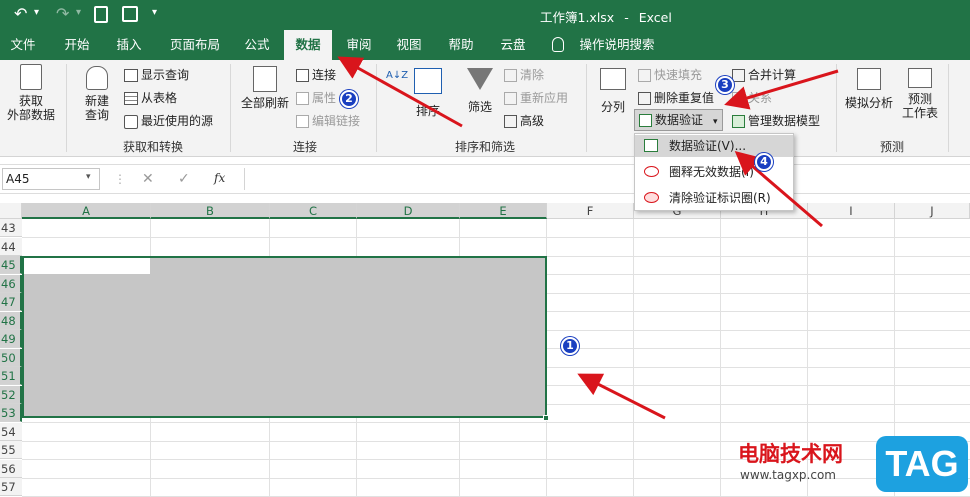 The width and height of the screenshot is (970, 497). Describe the element at coordinates (790, 454) in the screenshot. I see `watermark-text: 电脑技术网` at that location.